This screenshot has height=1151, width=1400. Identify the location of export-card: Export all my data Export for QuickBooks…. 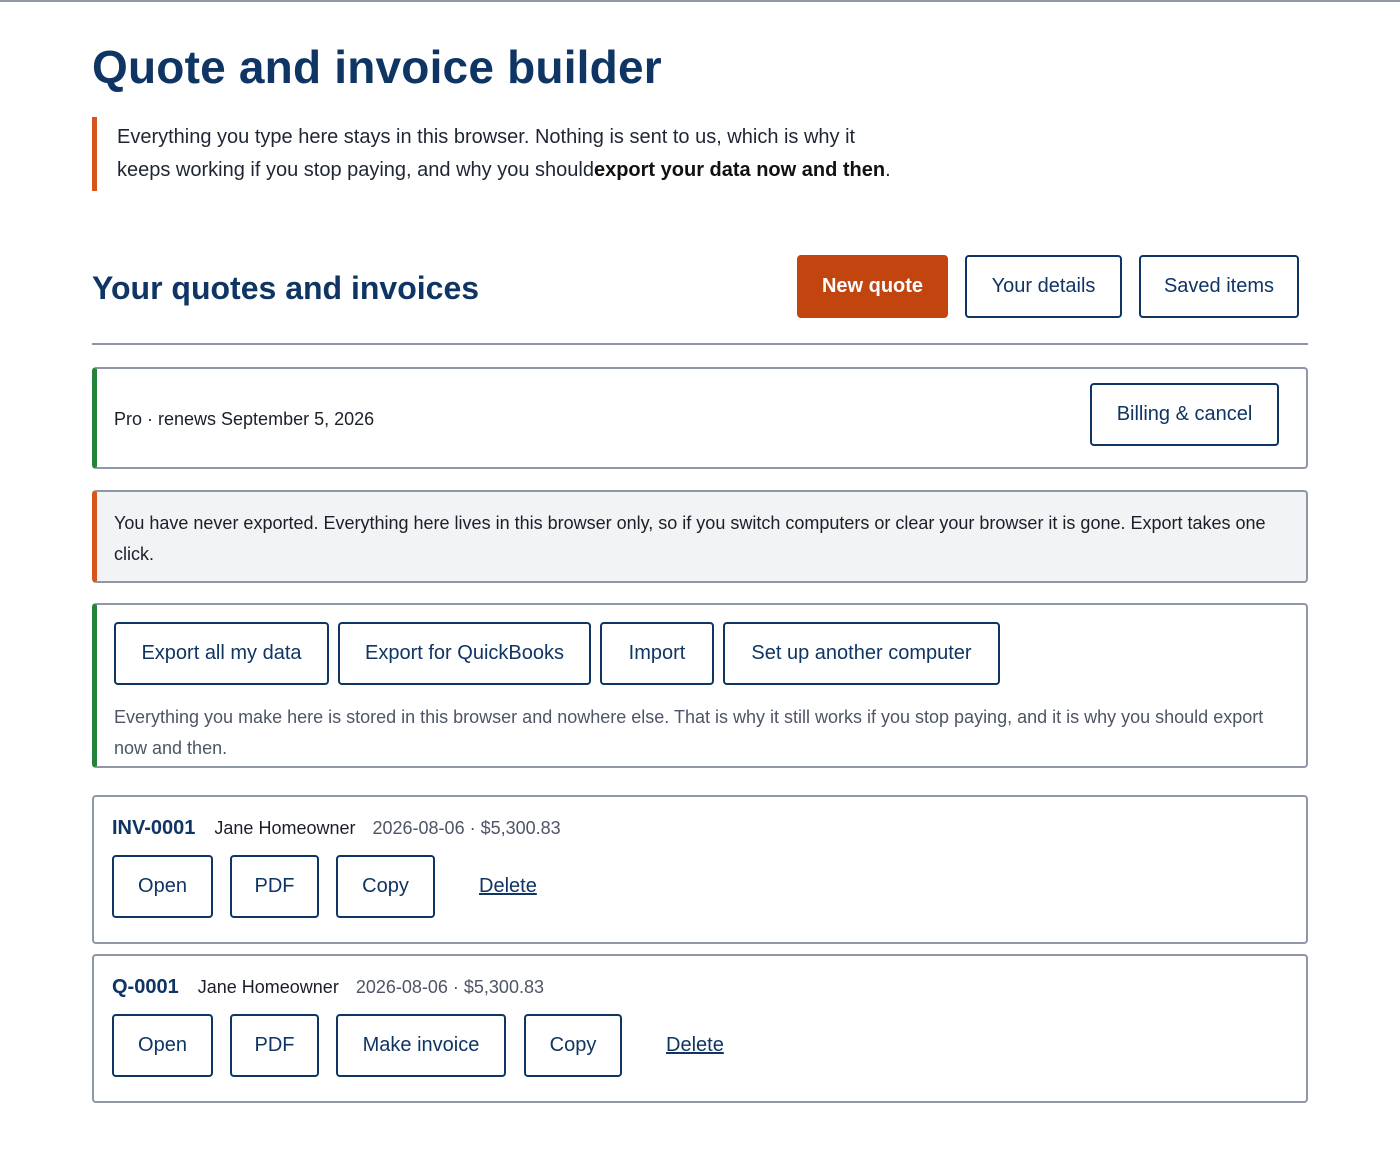
(700, 685).